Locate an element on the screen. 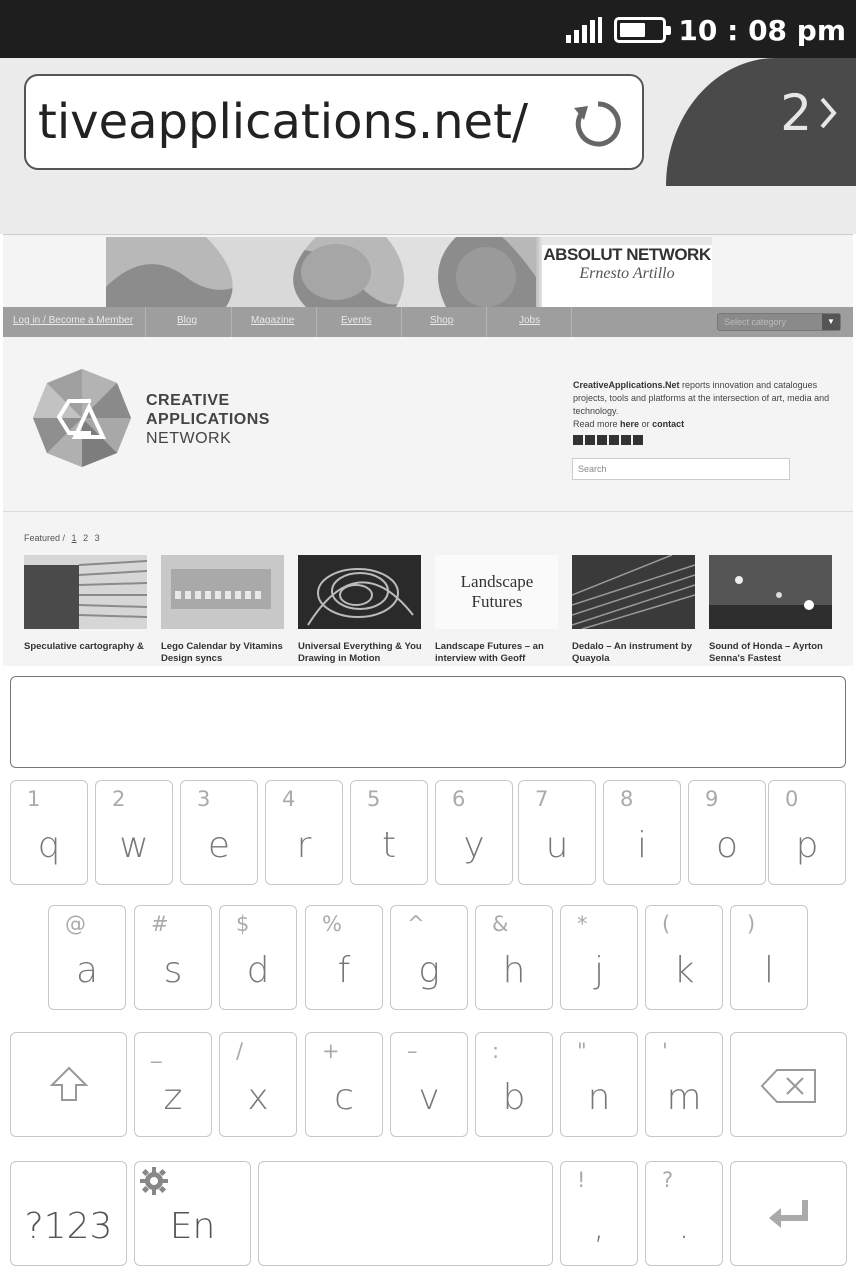  space-key is located at coordinates (405, 1213).